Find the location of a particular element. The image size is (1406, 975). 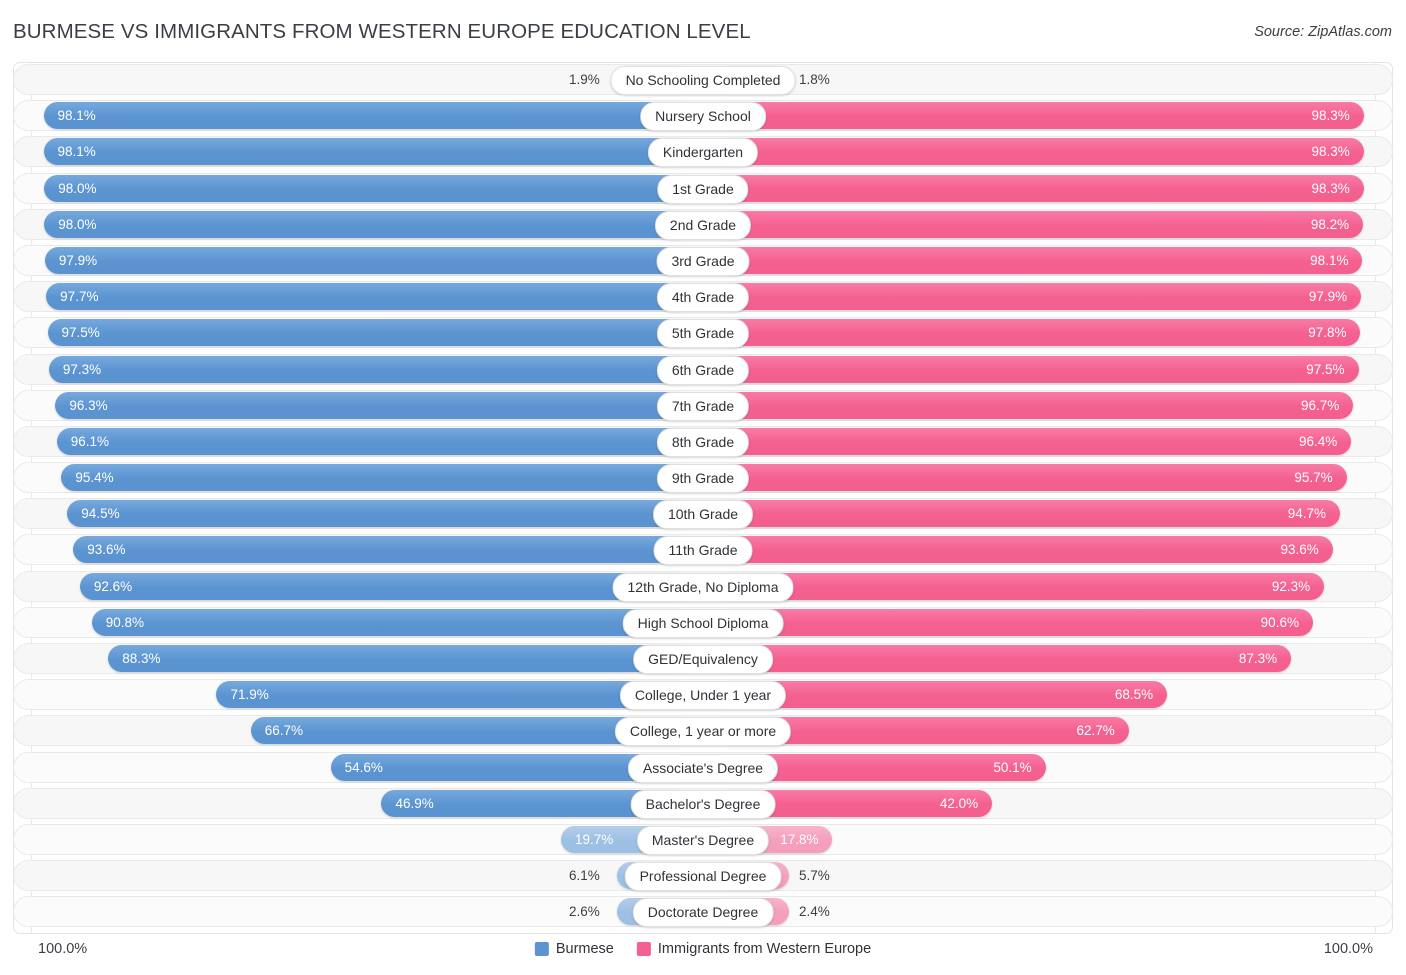

value-label-western-europe: 95.7% is located at coordinates (1313, 478).